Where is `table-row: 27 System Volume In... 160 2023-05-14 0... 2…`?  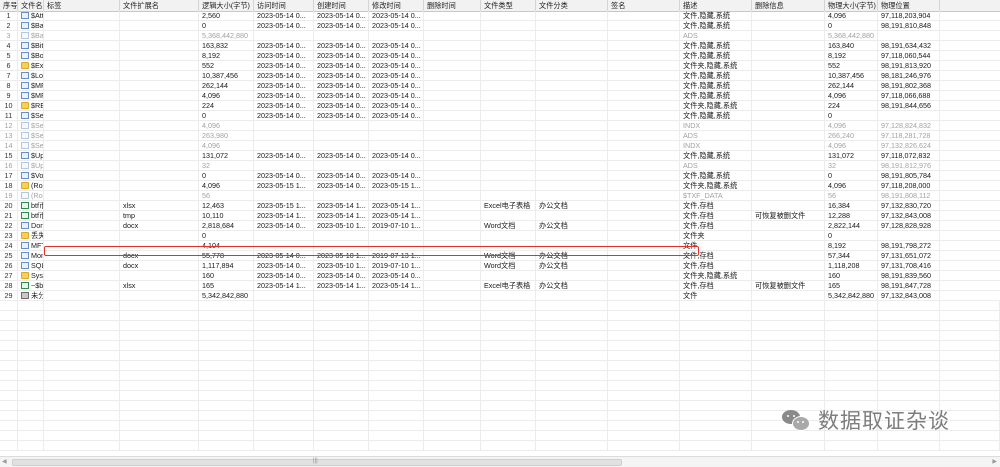 table-row: 27 System Volume In... 160 2023-05-14 0... 2… is located at coordinates (500, 276).